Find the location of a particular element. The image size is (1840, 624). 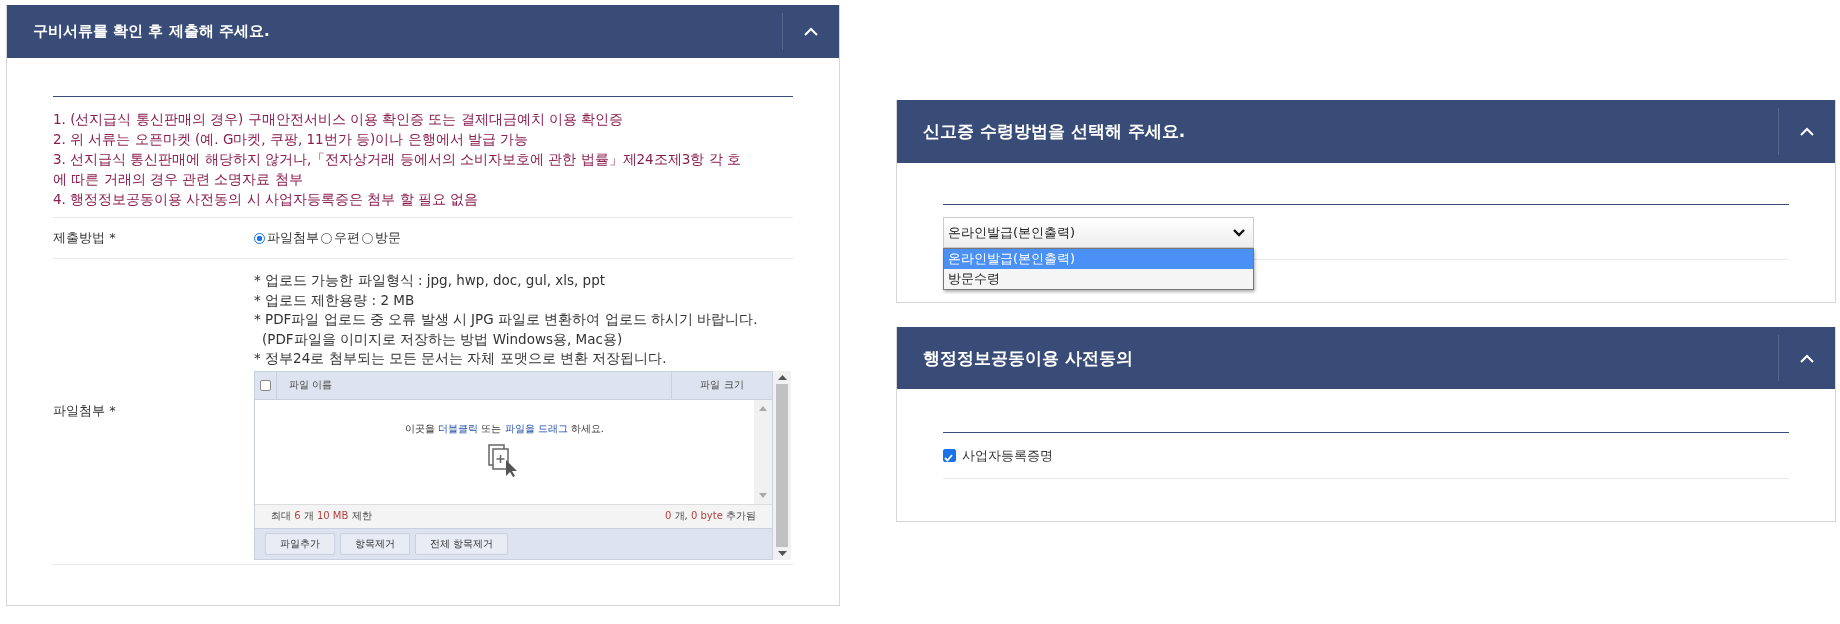

guide-text: (PDF파일을 이미지로 저장하는 방법 Windows용, Mac용) is located at coordinates (442, 339).